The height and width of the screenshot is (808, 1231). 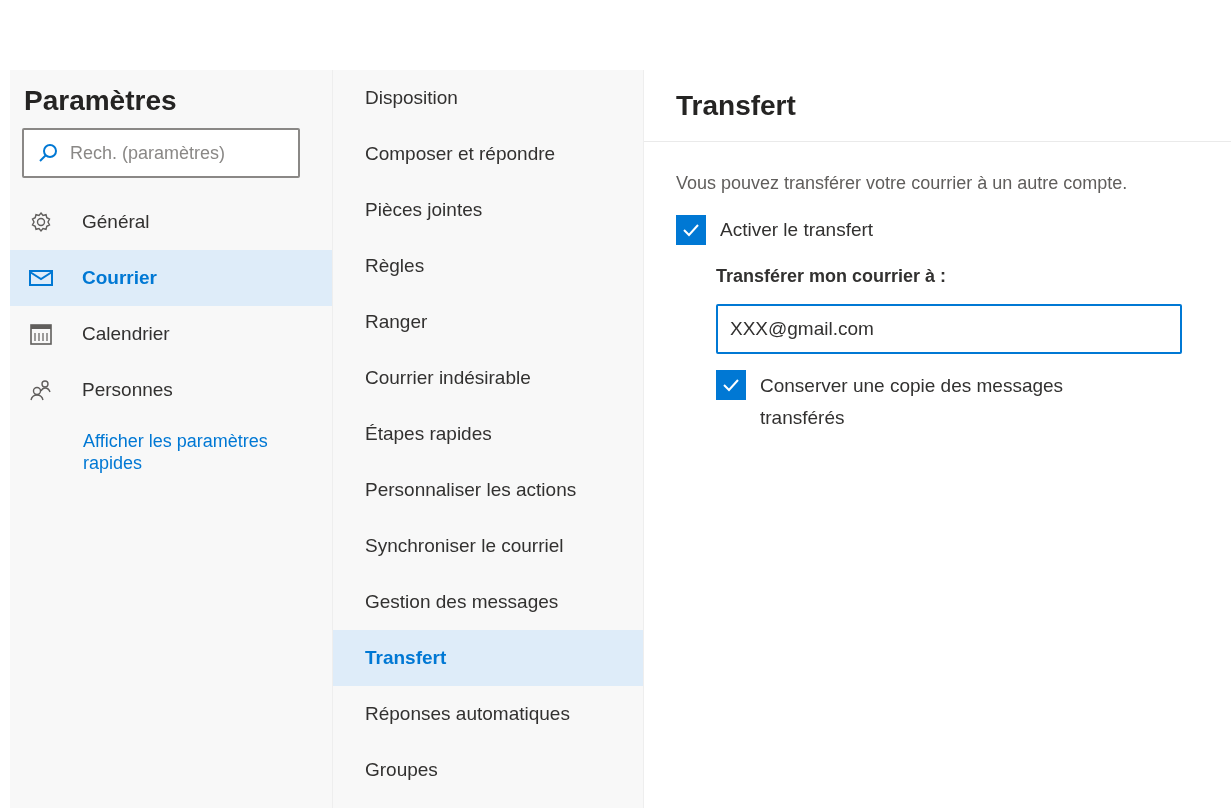 I want to click on email-field: XXX@gmail.com, so click(x=949, y=329).